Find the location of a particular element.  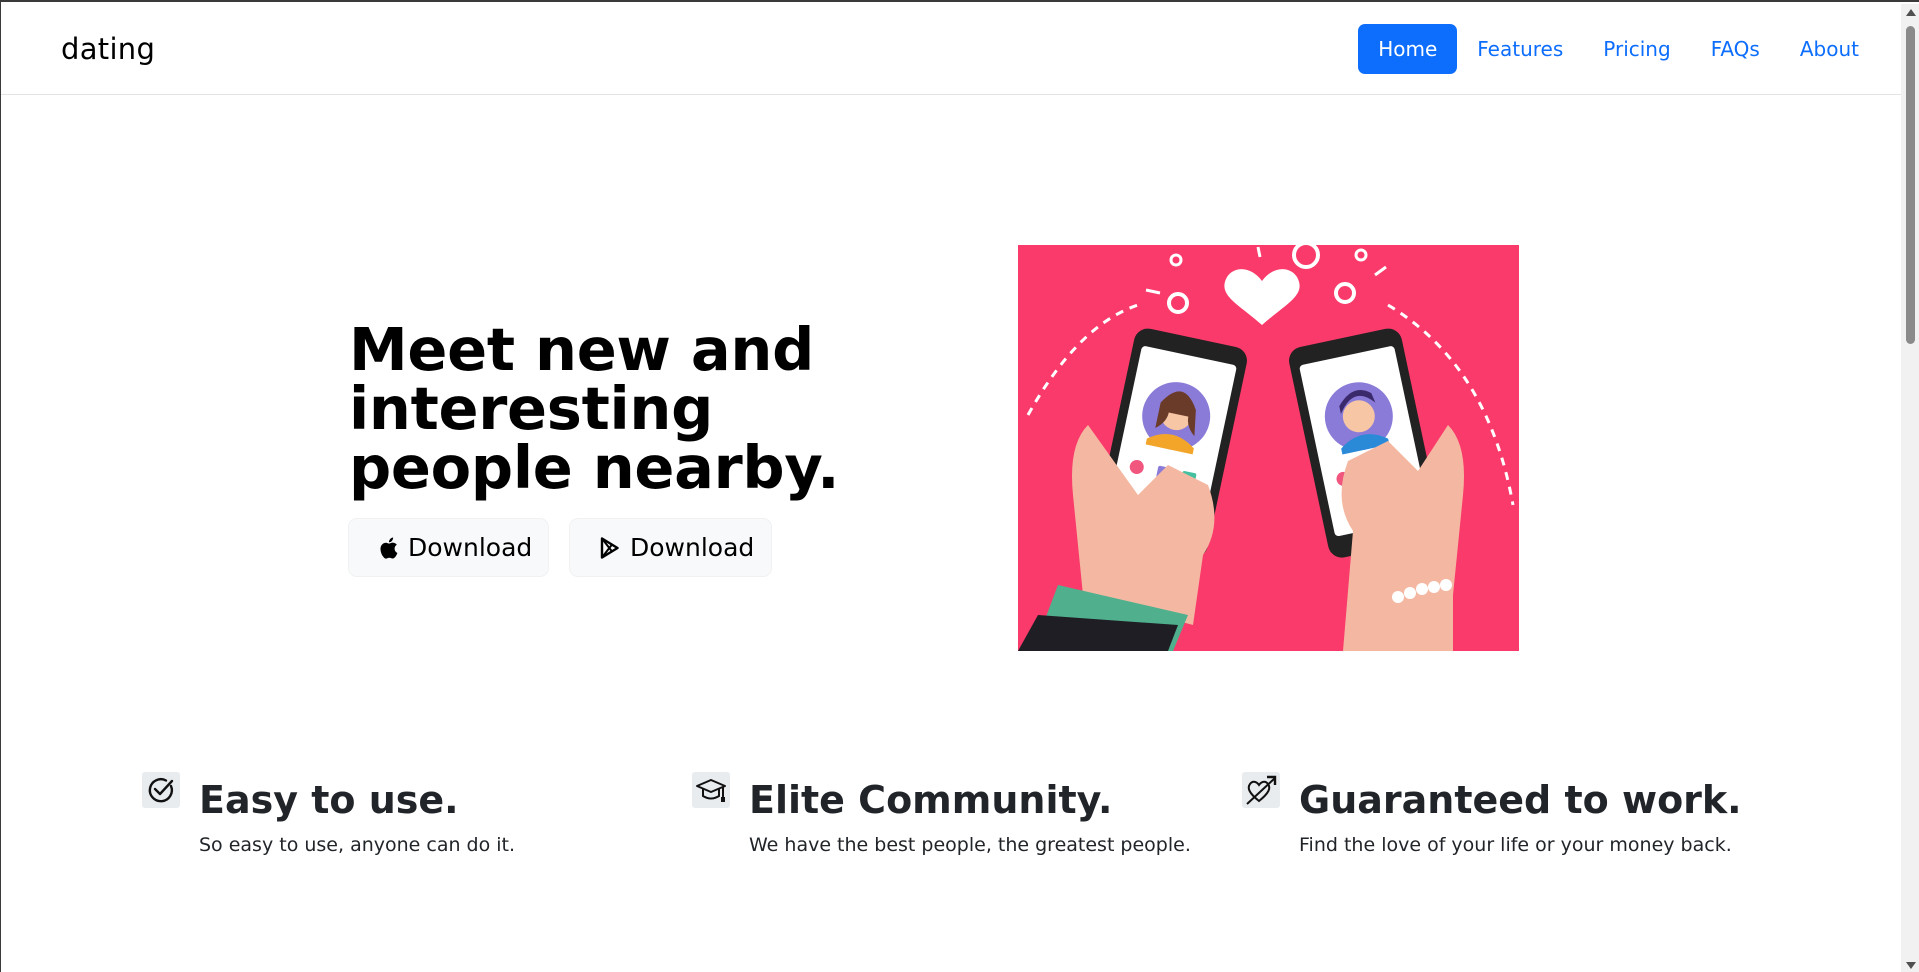

nav-link-home: Home is located at coordinates (1408, 49).